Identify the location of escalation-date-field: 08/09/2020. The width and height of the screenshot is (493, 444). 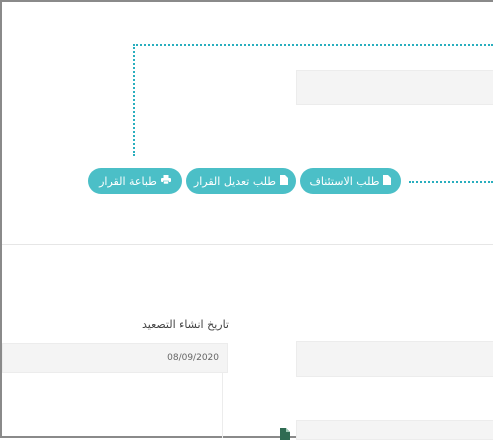
(115, 358).